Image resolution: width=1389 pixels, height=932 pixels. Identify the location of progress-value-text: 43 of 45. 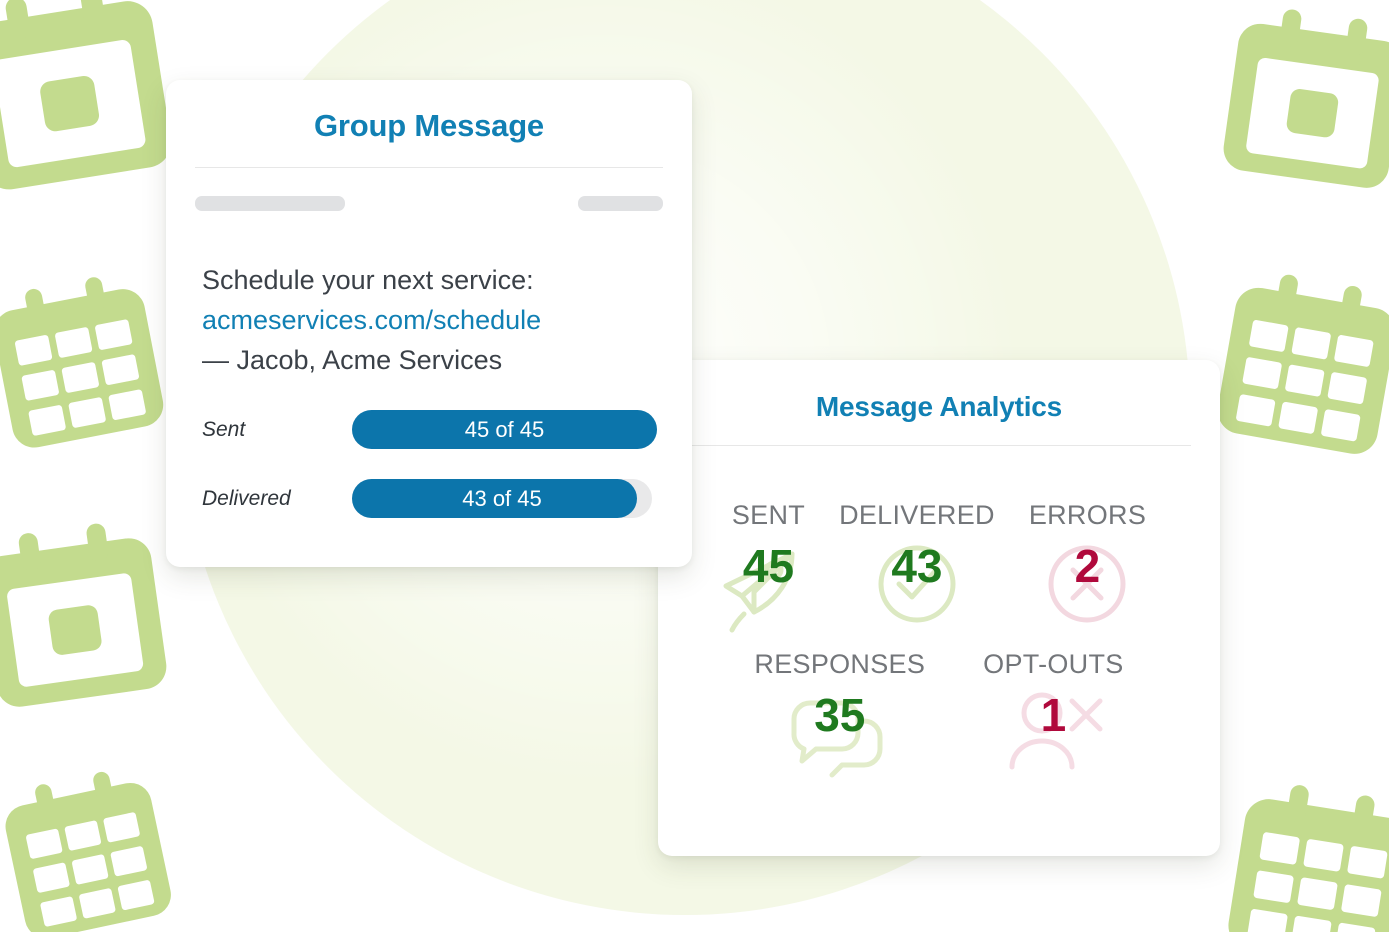
(502, 498).